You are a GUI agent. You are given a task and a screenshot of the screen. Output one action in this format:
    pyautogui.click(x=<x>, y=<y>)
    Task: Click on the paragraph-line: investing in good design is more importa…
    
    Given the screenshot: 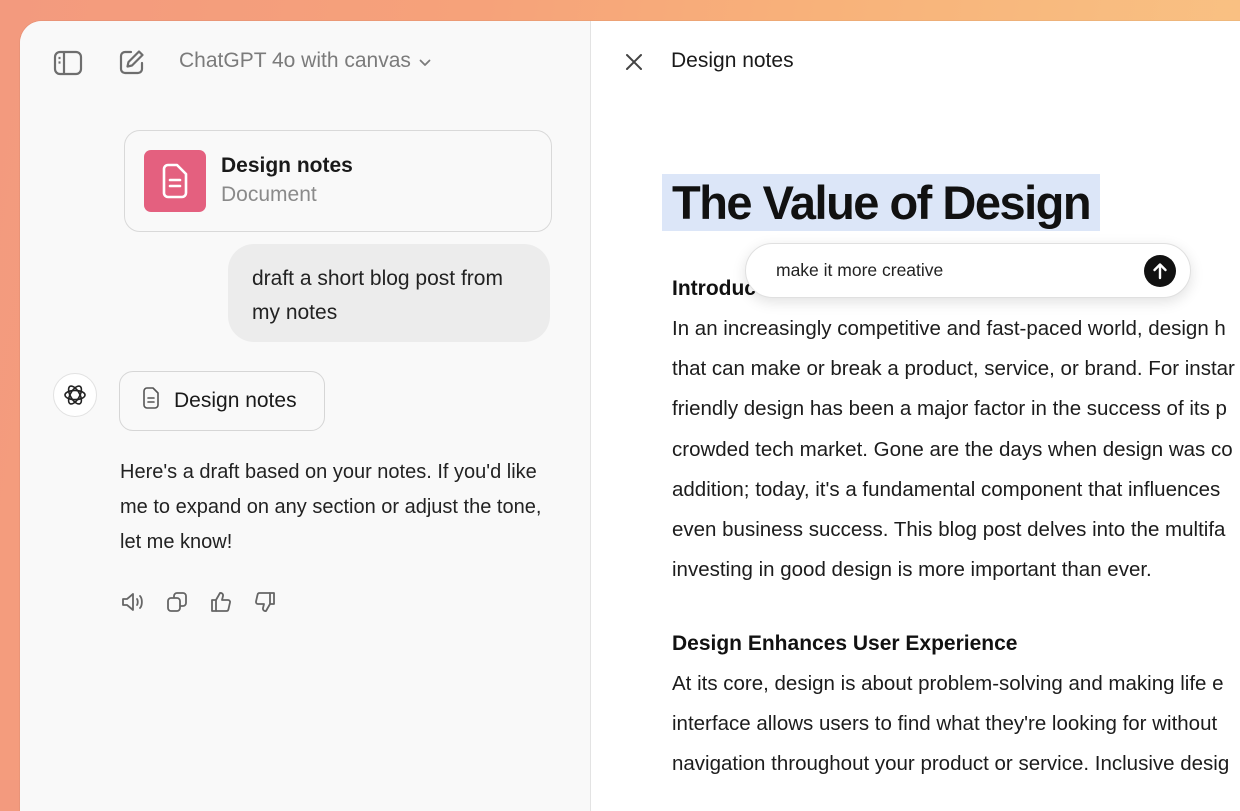 What is the action you would take?
    pyautogui.click(x=912, y=570)
    